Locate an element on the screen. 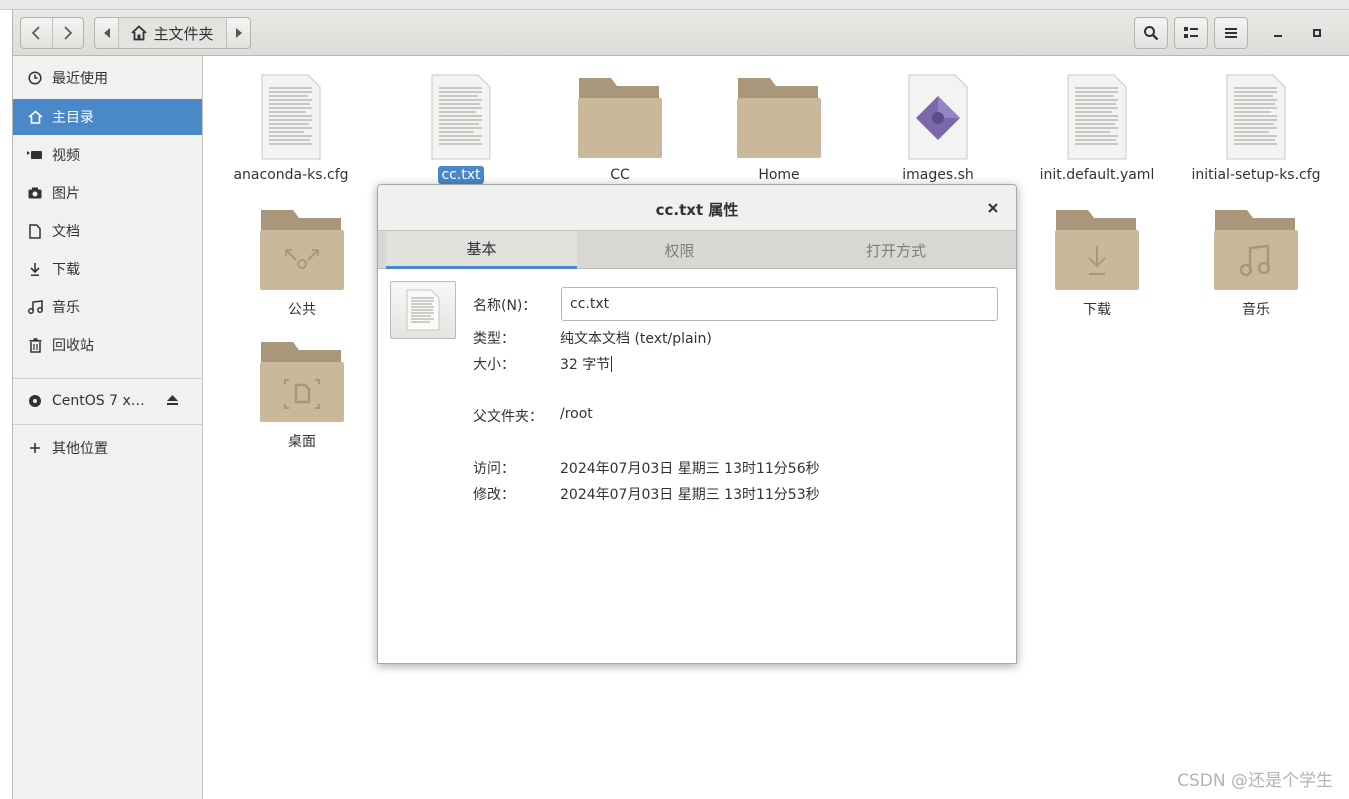 Image resolution: width=1349 pixels, height=799 pixels. file-thumbnail is located at coordinates (423, 310).